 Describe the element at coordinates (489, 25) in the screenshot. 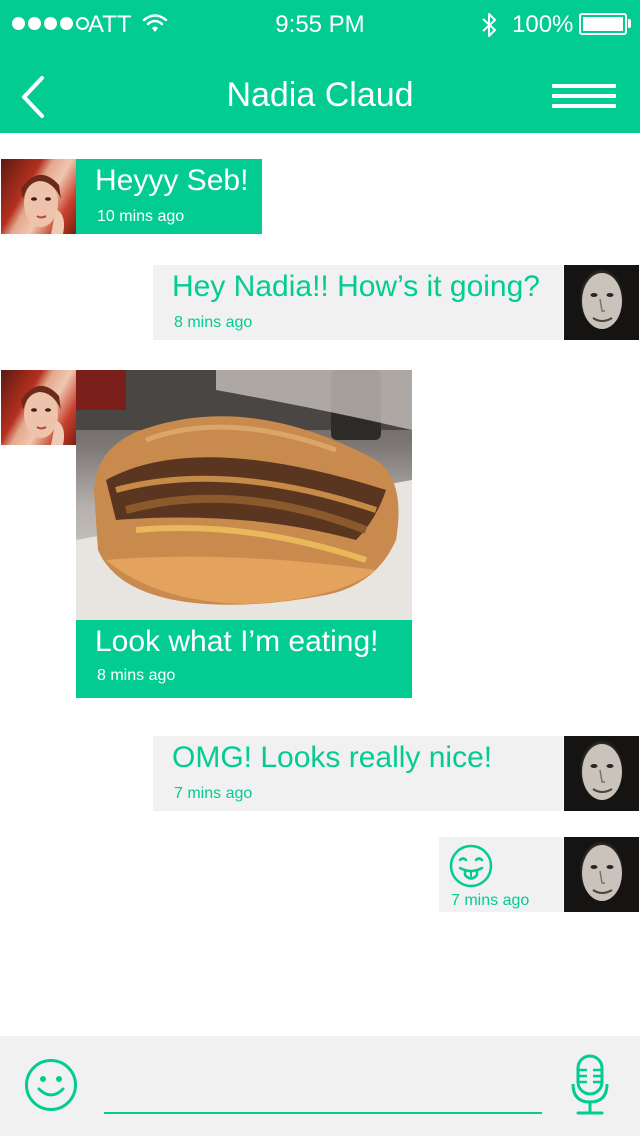

I see `bluetooth-icon` at that location.